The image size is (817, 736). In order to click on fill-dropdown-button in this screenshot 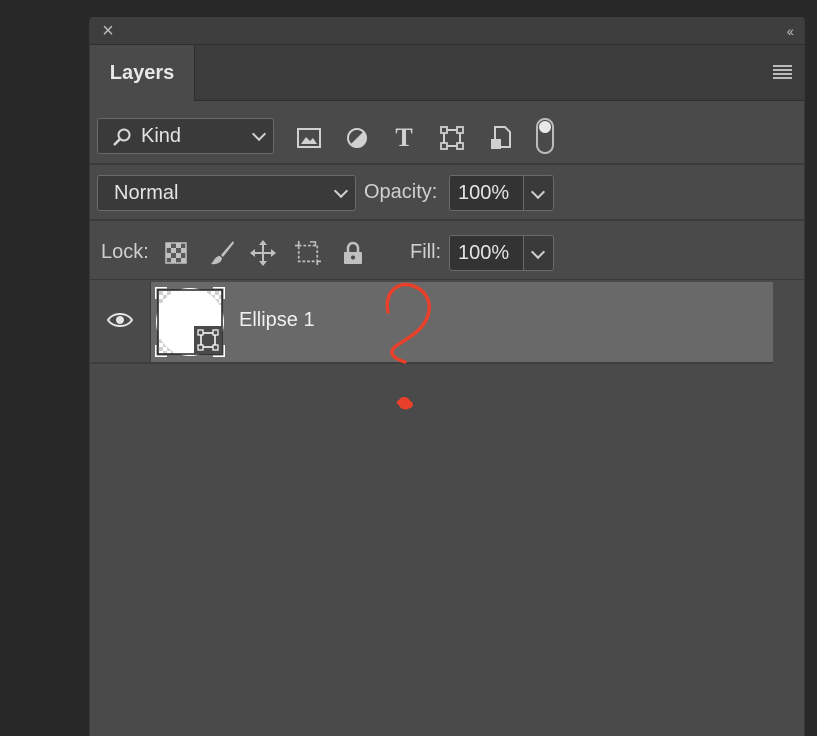, I will do `click(539, 253)`.